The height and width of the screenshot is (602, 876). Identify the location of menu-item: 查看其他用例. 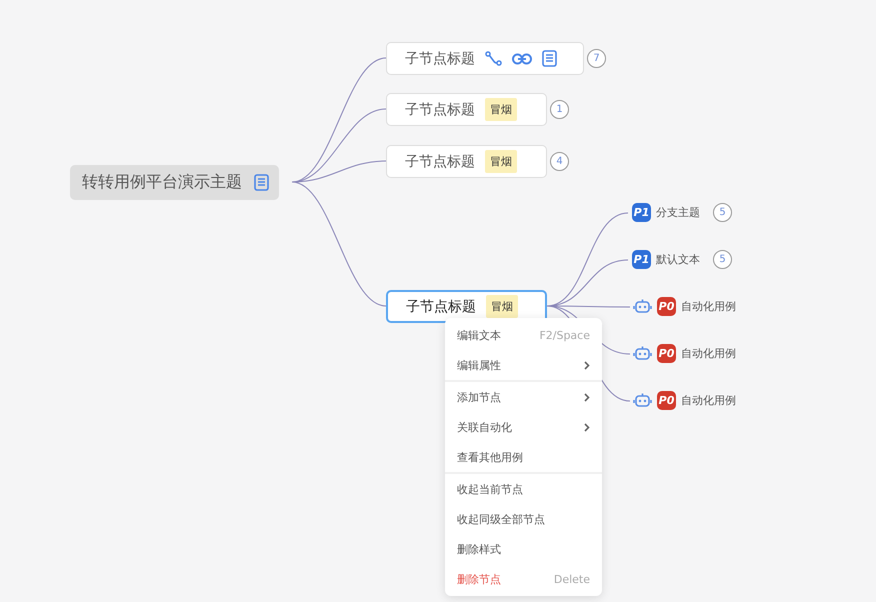
(523, 457).